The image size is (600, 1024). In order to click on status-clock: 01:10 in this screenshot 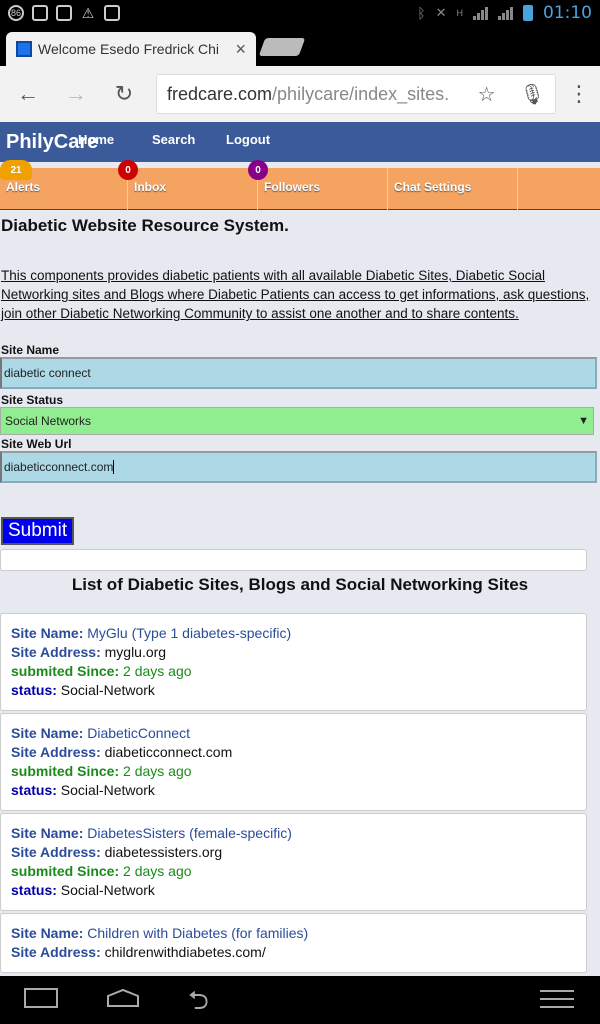, I will do `click(567, 13)`.